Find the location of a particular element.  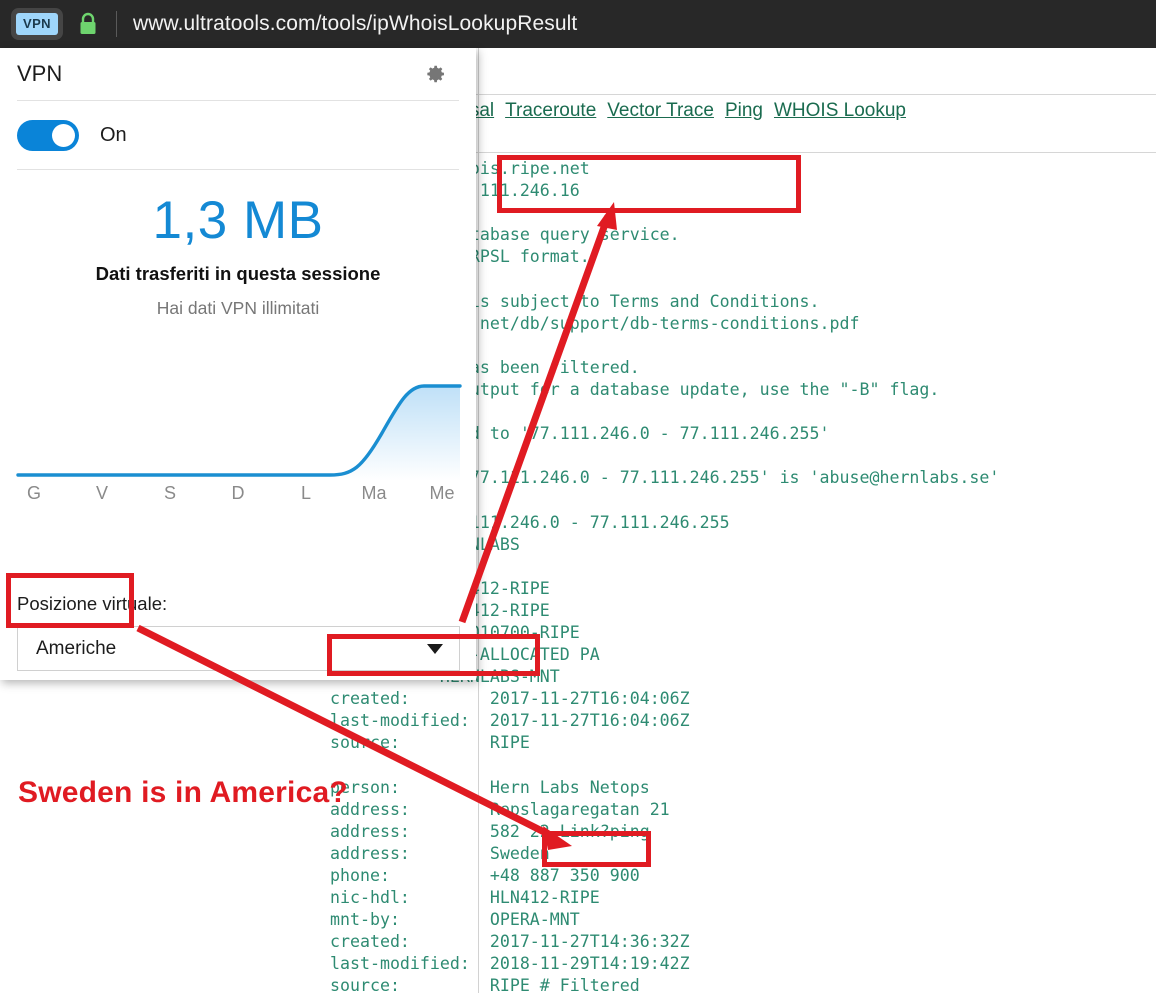

vpn-data-caption: Dati trasferiti in questa sessione is located at coordinates (238, 273).